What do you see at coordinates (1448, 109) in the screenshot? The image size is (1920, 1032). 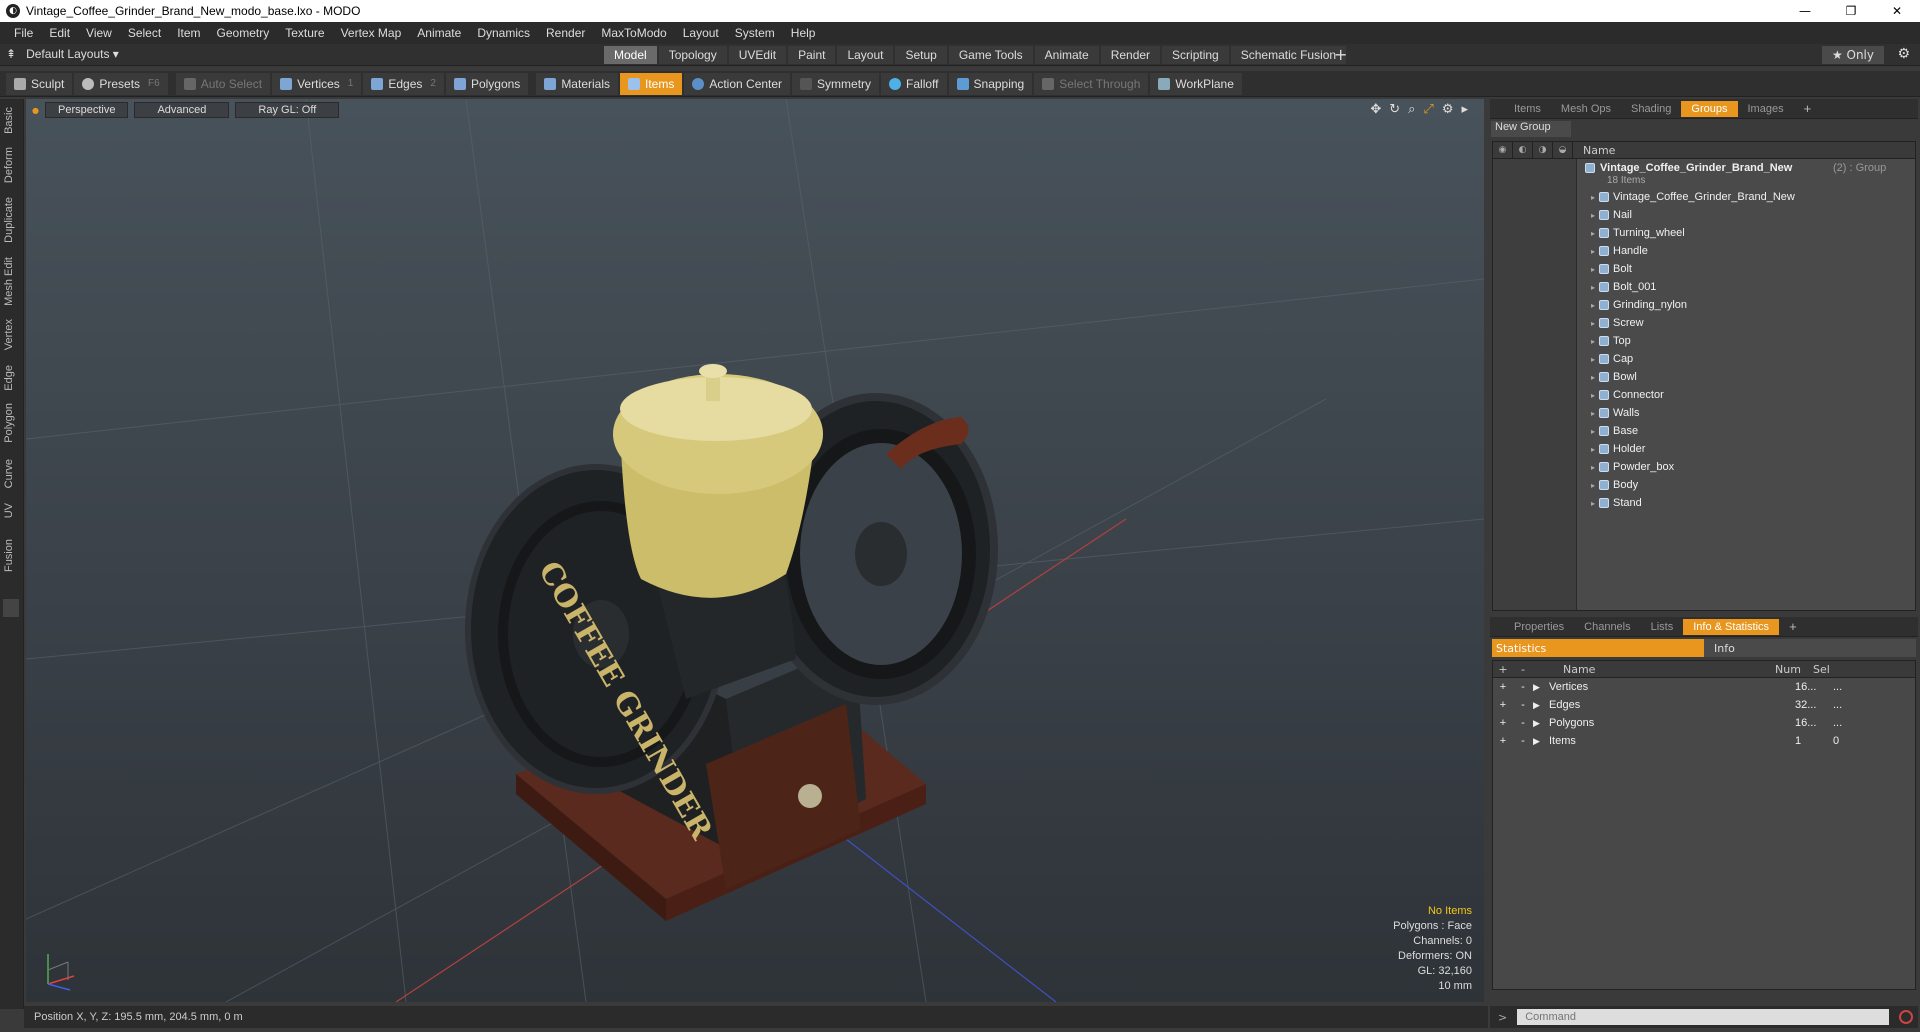 I see `viewport-settings-icon: ⚙` at bounding box center [1448, 109].